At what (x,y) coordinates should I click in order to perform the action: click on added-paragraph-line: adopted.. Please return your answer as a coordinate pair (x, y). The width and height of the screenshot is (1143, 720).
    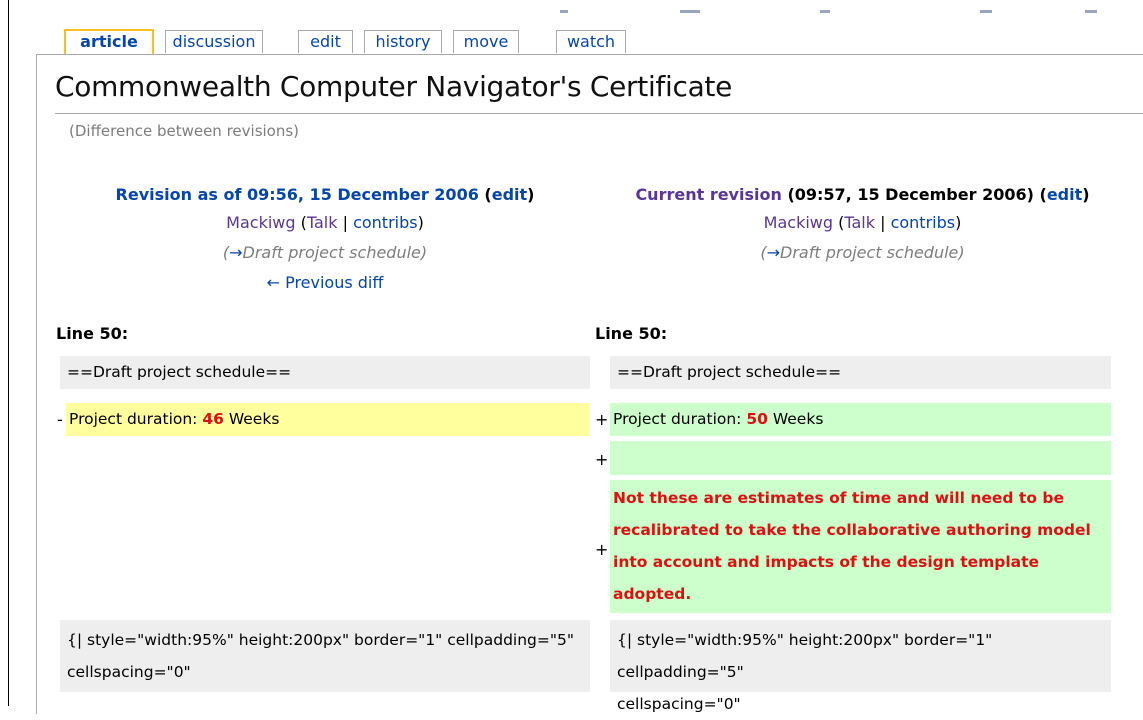
    Looking at the image, I should click on (652, 594).